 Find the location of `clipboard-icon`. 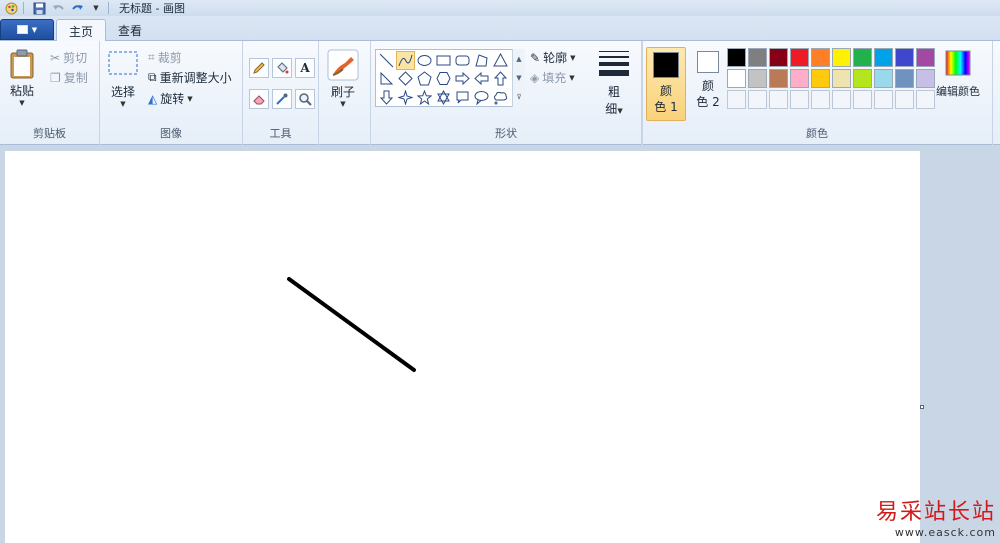

clipboard-icon is located at coordinates (22, 64).